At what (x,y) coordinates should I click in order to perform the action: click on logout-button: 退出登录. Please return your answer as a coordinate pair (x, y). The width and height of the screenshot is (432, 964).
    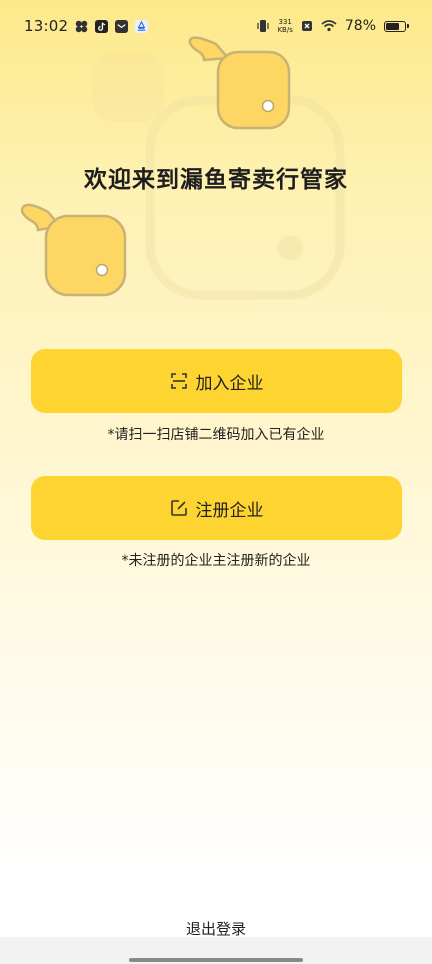
    Looking at the image, I should click on (216, 928).